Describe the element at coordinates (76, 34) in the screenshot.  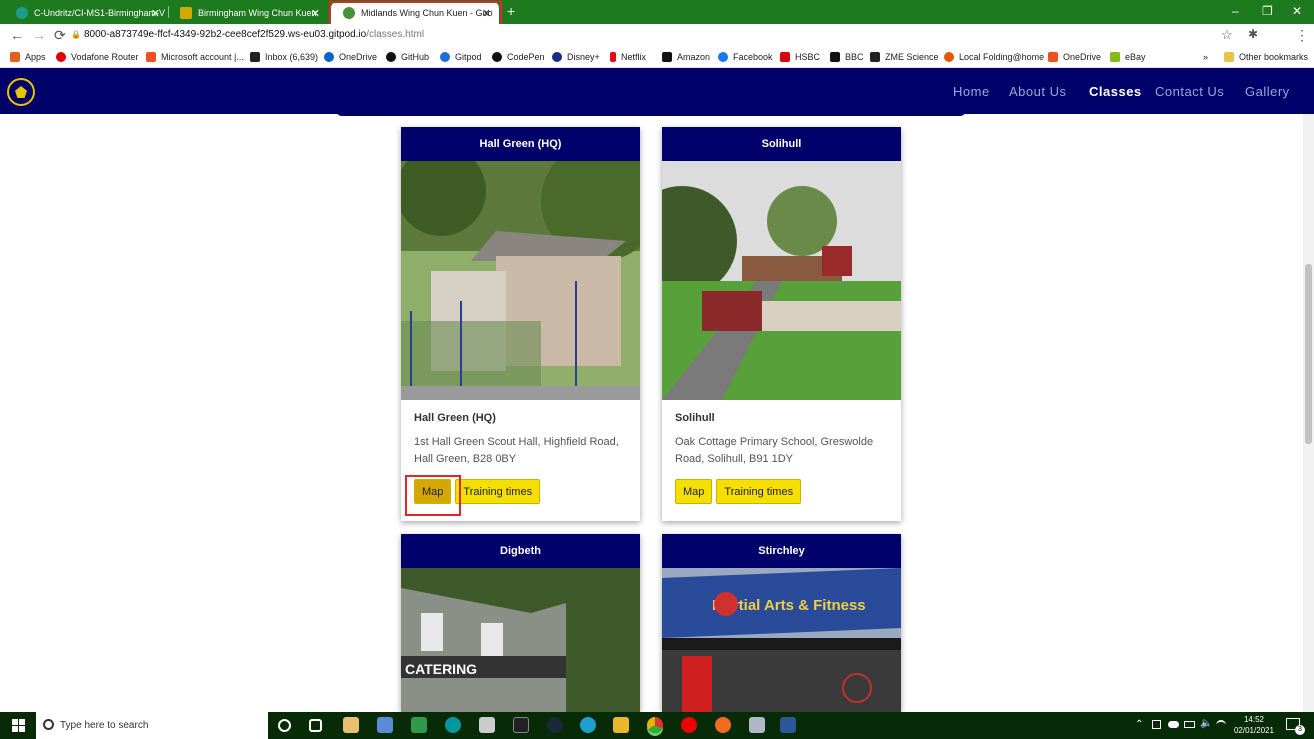
I see `lock-icon: 🔒` at that location.